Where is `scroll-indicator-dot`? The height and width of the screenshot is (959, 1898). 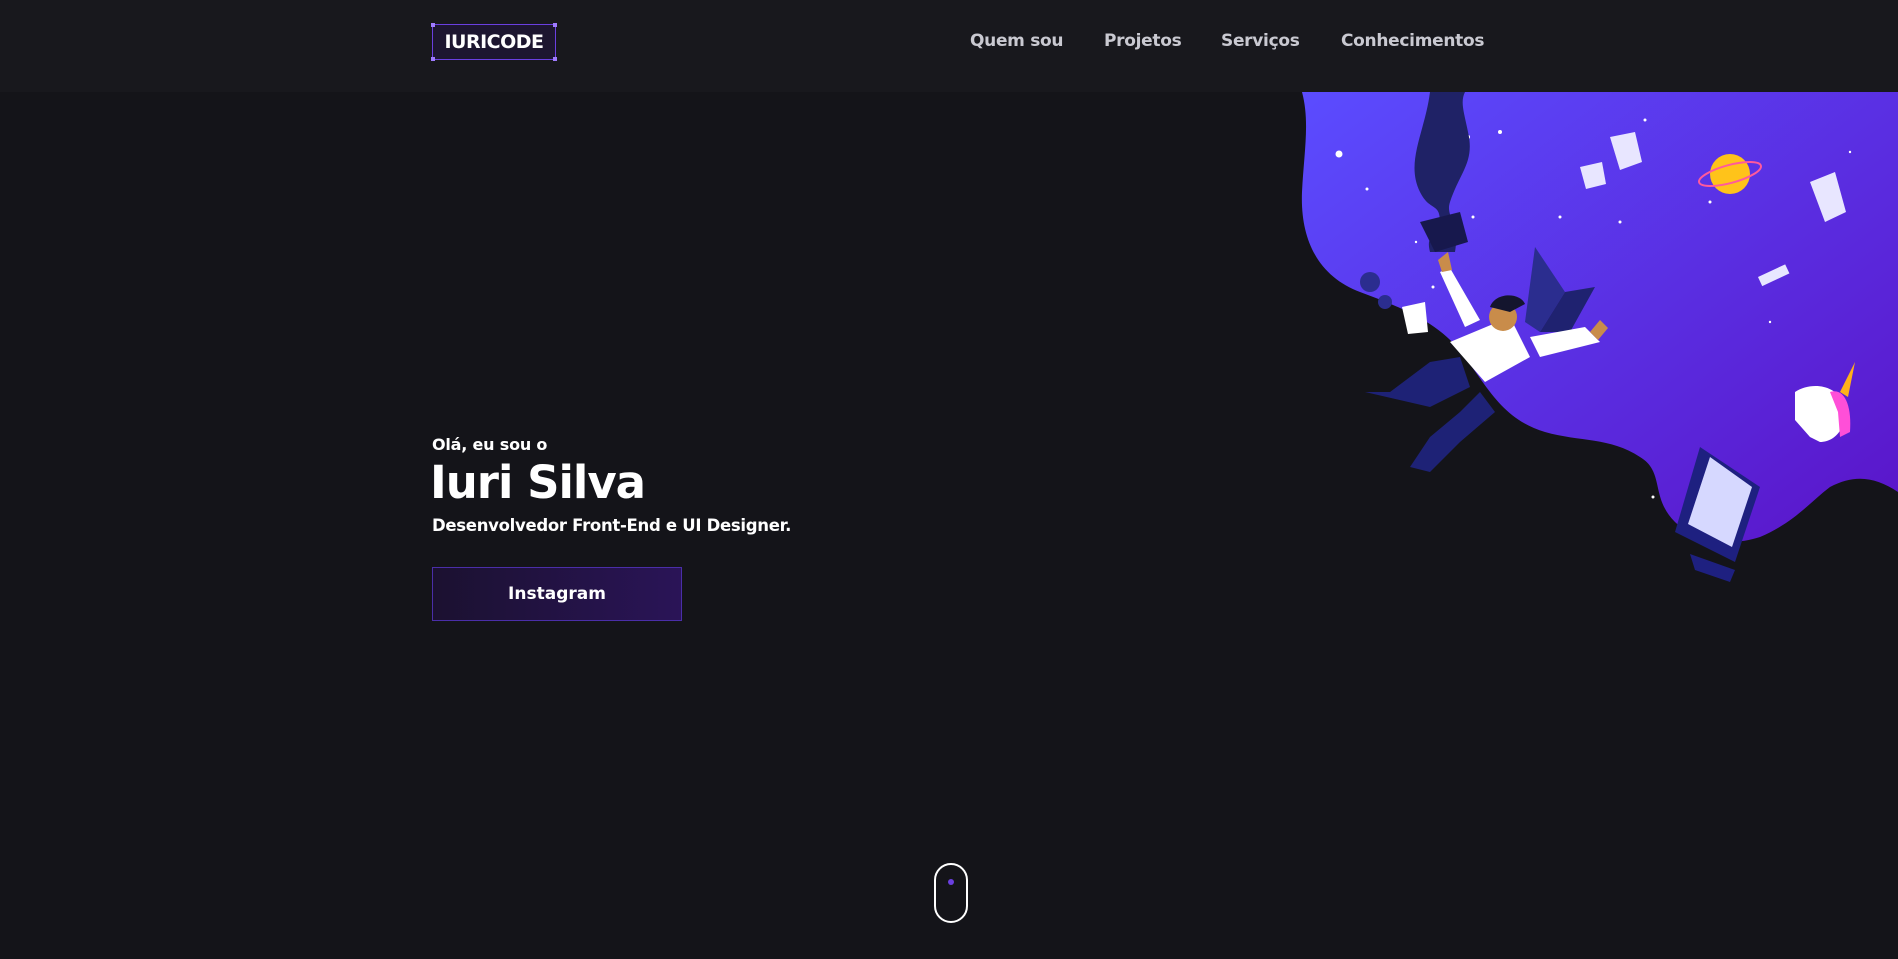 scroll-indicator-dot is located at coordinates (951, 882).